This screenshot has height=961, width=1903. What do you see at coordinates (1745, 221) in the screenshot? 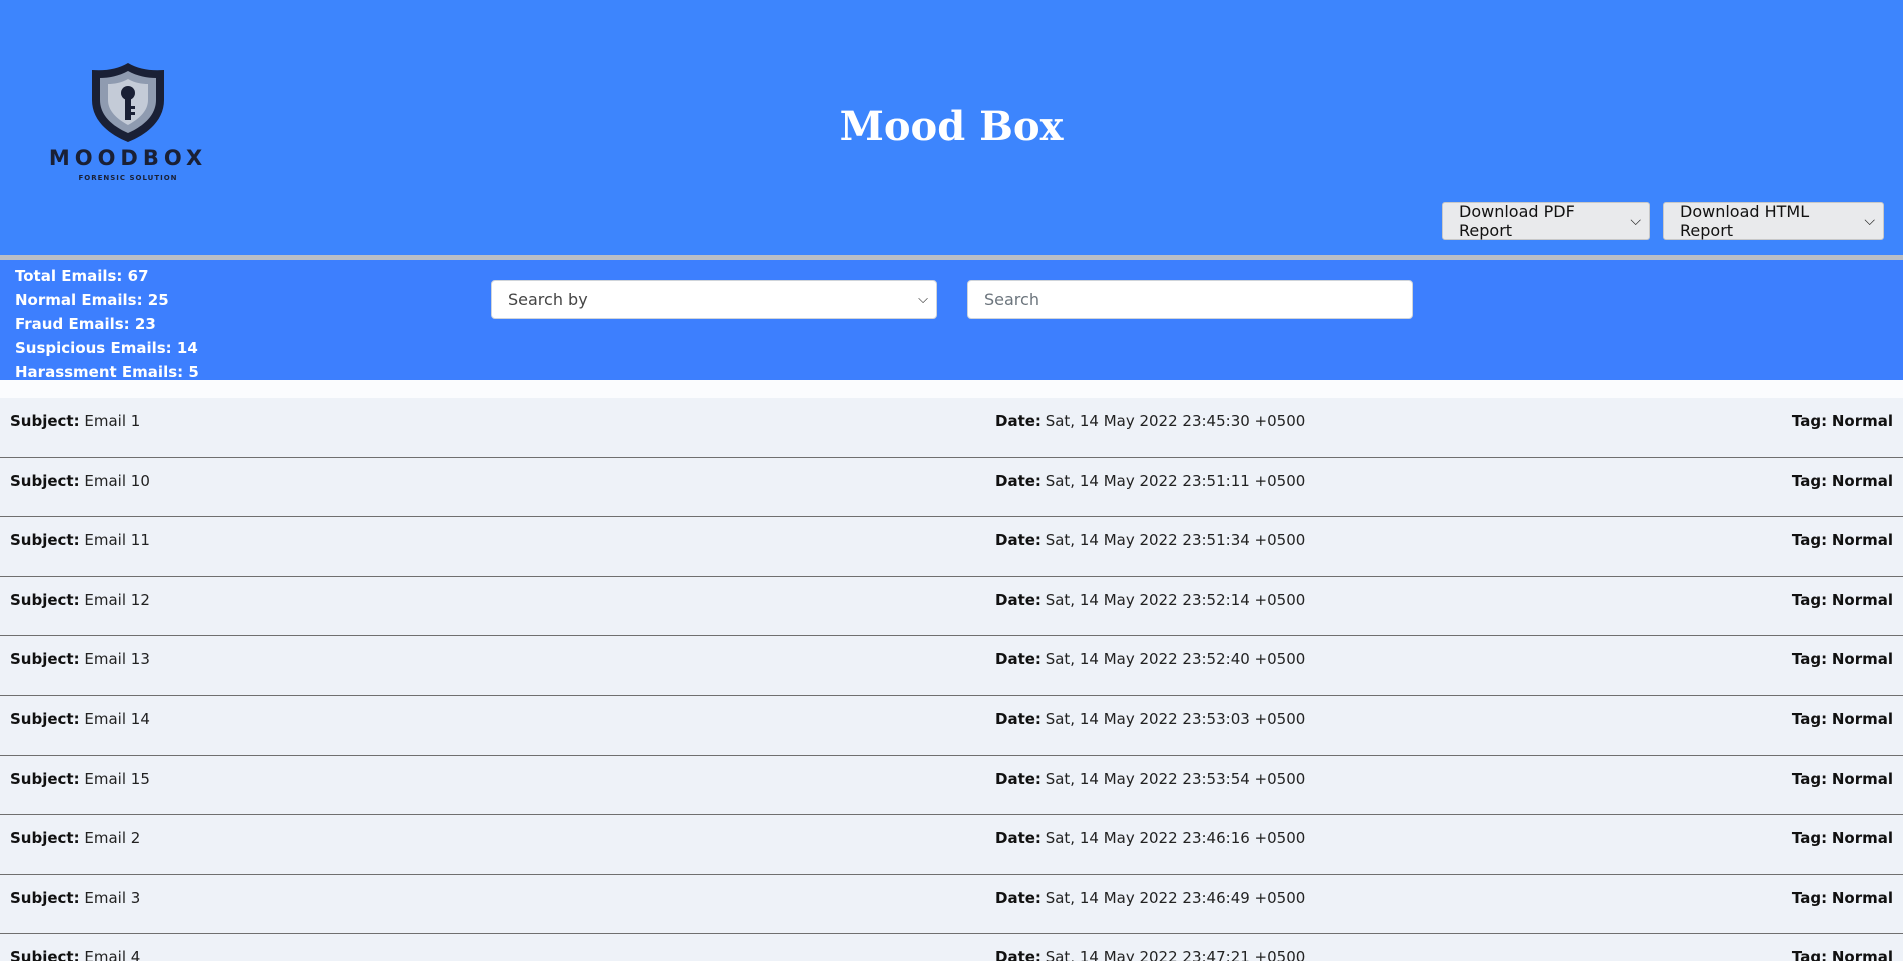
I see `download-html-report-label: Download HTML Report` at bounding box center [1745, 221].